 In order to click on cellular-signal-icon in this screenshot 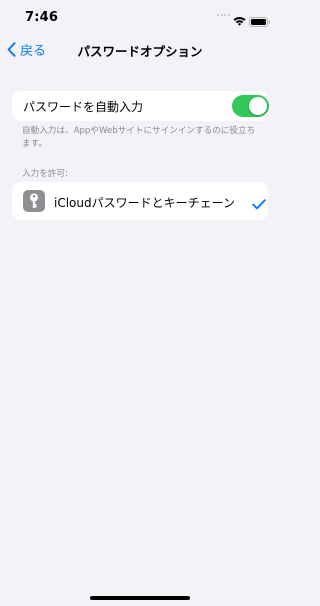, I will do `click(224, 23)`.